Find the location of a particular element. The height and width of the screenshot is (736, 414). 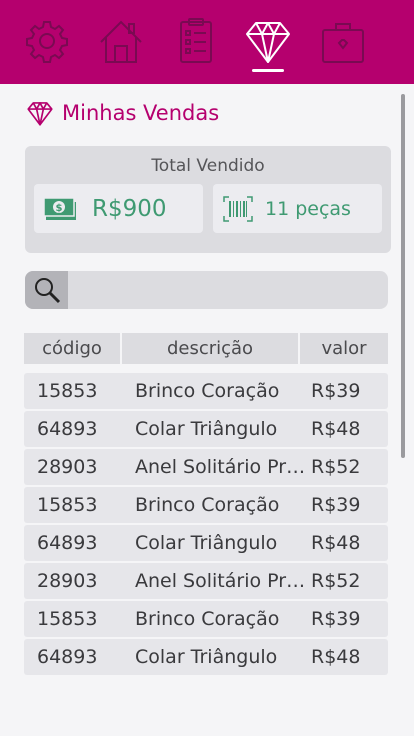

search-bar is located at coordinates (206, 290).